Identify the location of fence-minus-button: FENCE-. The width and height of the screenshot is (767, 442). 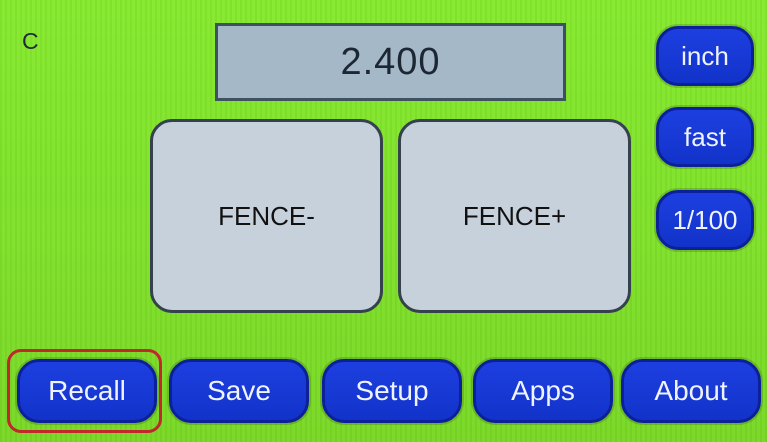
(266, 216).